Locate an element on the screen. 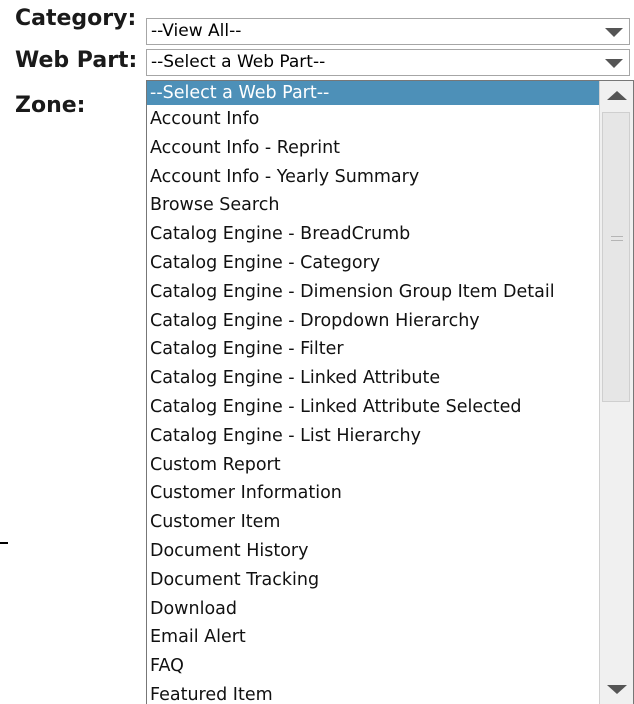 The width and height of the screenshot is (634, 704). option-item: Custom Report is located at coordinates (373, 465).